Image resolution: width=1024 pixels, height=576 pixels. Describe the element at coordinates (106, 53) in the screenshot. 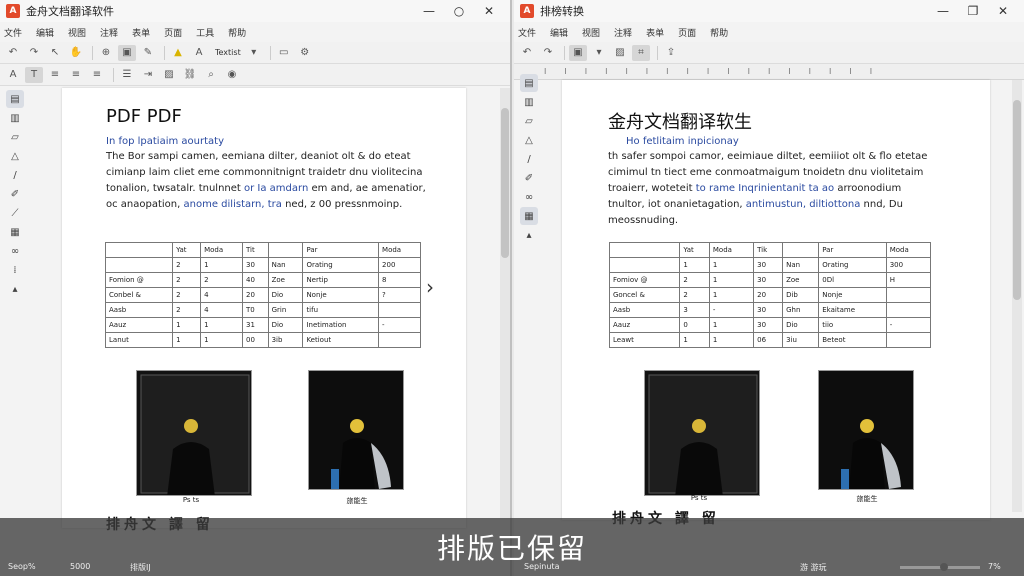

I see `zoom-icon: ⊕` at that location.